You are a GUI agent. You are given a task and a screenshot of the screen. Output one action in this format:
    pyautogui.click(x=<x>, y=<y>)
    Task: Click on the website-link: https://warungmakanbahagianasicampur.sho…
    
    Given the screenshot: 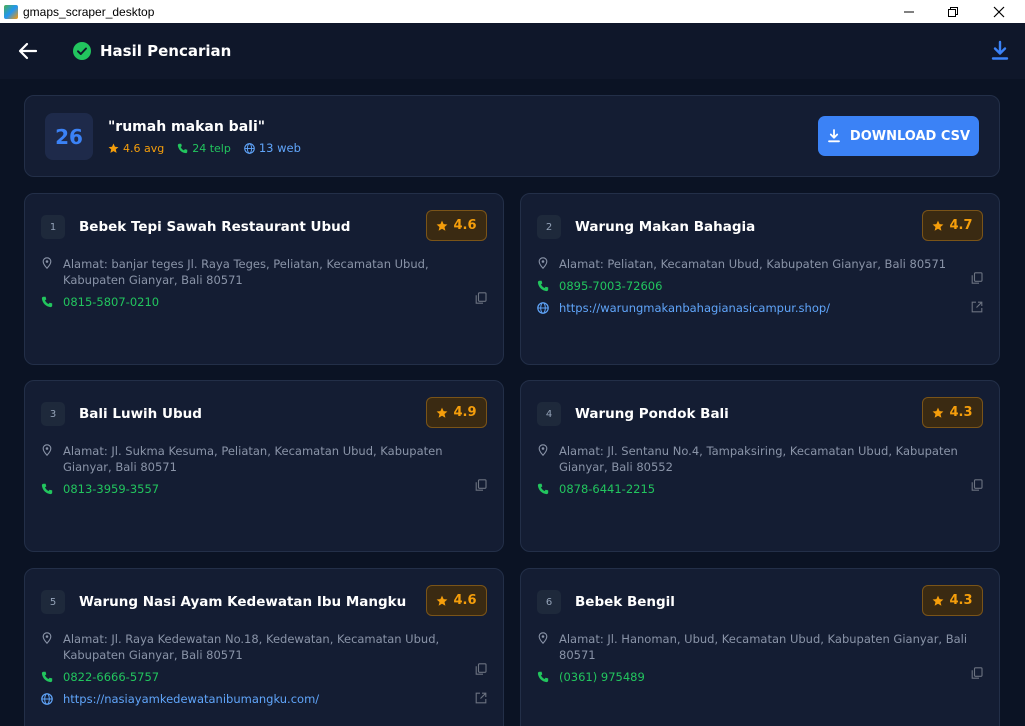 What is the action you would take?
    pyautogui.click(x=694, y=308)
    